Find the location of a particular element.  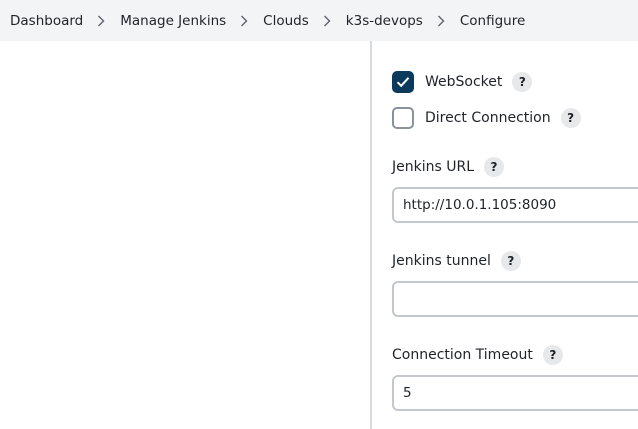

connection-timeout-input is located at coordinates (515, 393).